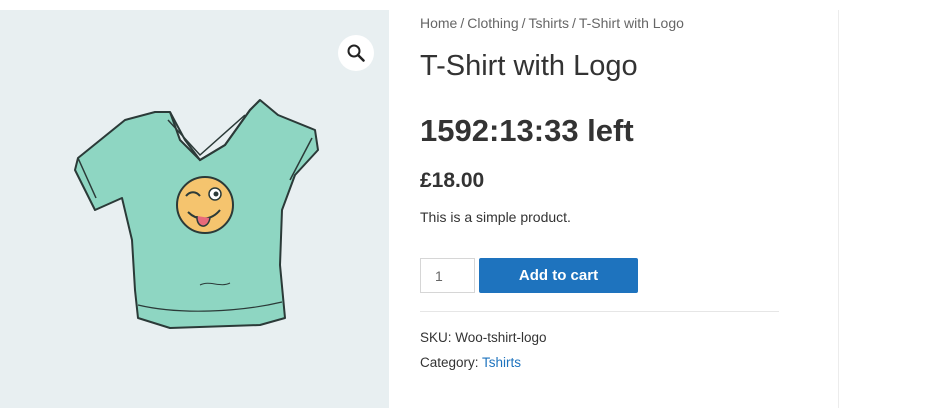  What do you see at coordinates (447, 275) in the screenshot?
I see `quantity-input` at bounding box center [447, 275].